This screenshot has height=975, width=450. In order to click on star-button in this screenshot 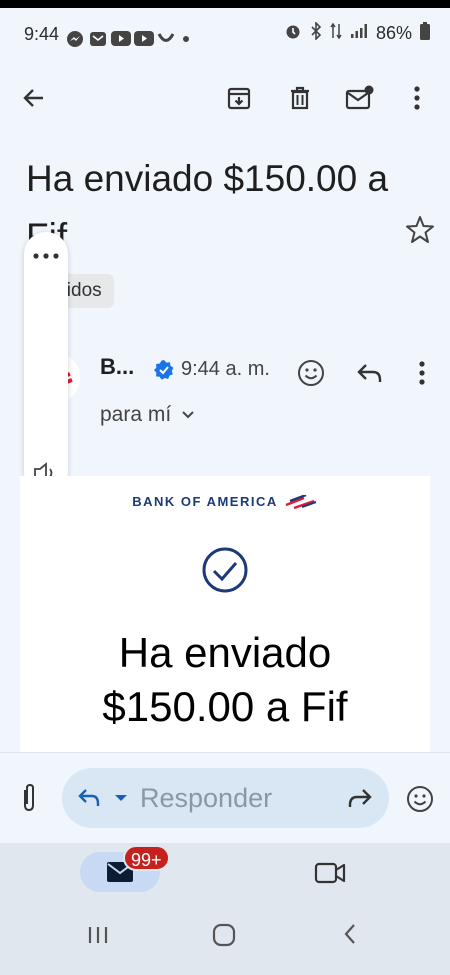, I will do `click(420, 230)`.